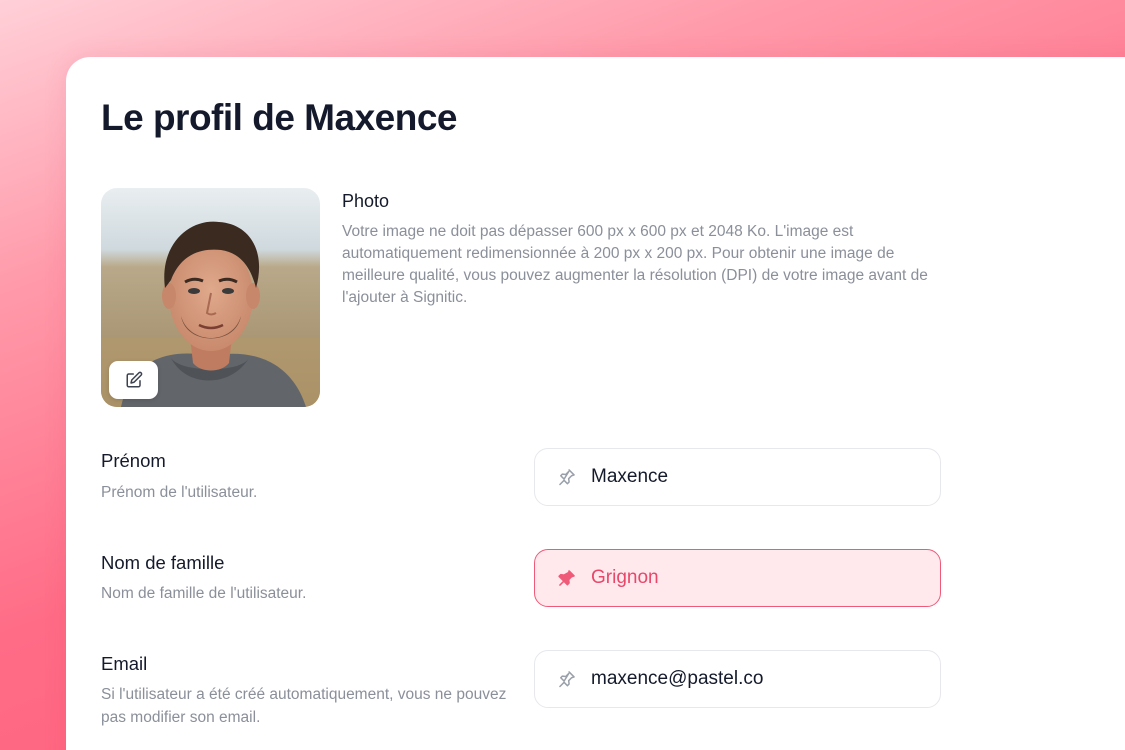 The width and height of the screenshot is (1125, 750). What do you see at coordinates (124, 663) in the screenshot?
I see `email-label: Email` at bounding box center [124, 663].